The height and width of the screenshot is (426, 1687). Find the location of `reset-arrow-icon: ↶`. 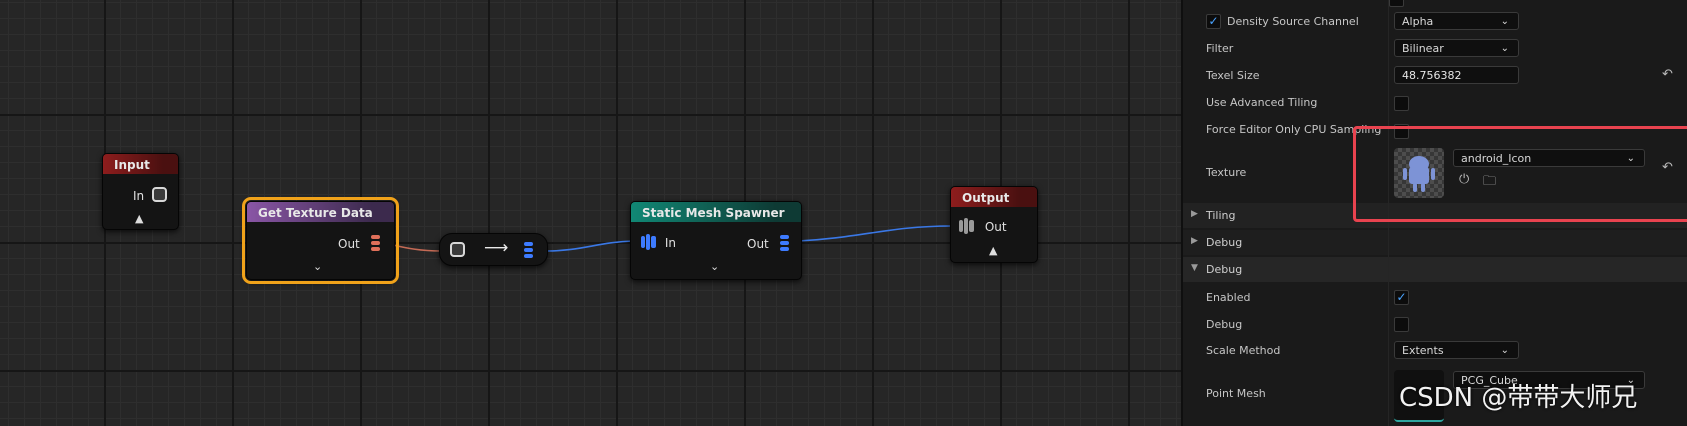

reset-arrow-icon: ↶ is located at coordinates (1667, 74).